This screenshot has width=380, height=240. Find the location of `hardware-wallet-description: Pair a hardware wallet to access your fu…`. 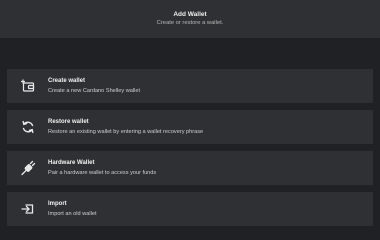

hardware-wallet-description: Pair a hardware wallet to access your fu… is located at coordinates (102, 173).